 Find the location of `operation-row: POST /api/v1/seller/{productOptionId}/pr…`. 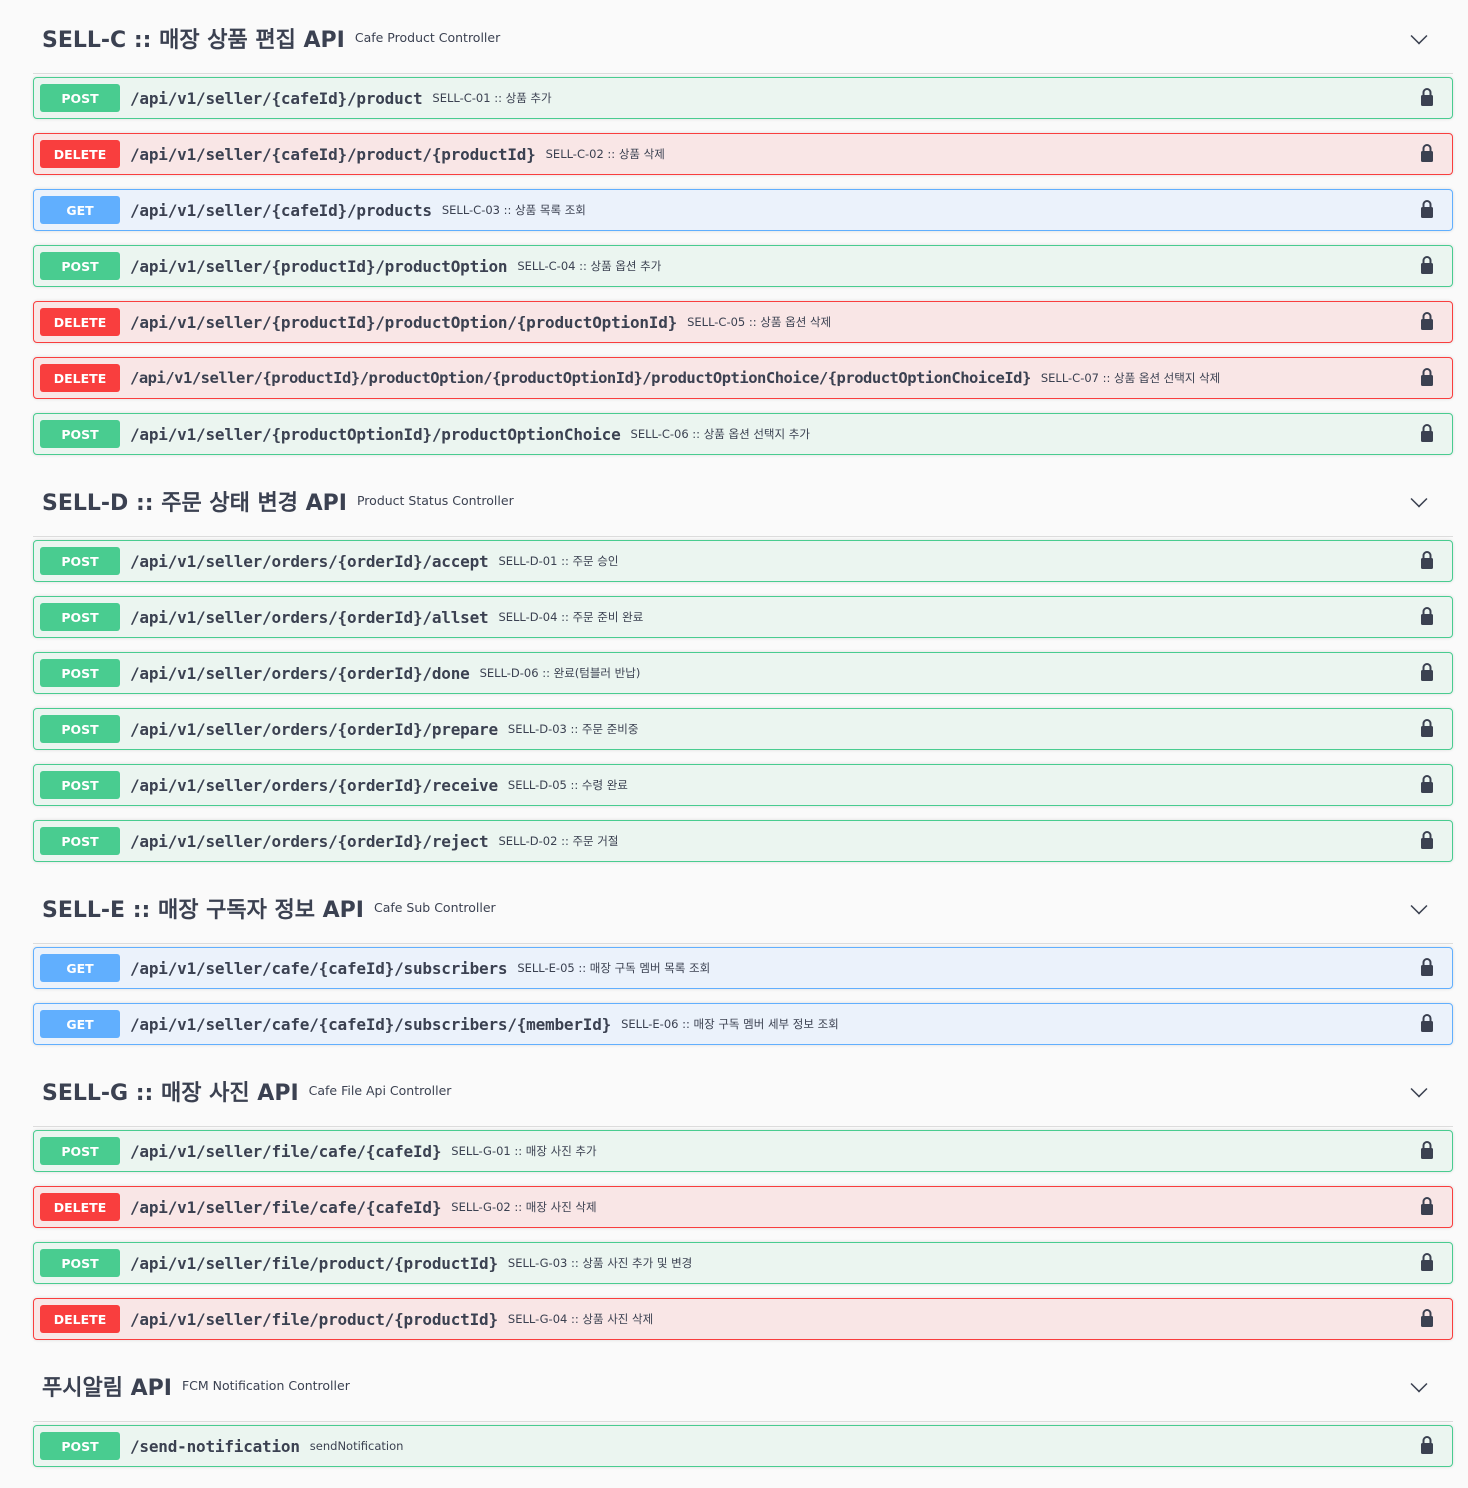

operation-row: POST /api/v1/seller/{productOptionId}/pr… is located at coordinates (743, 434).